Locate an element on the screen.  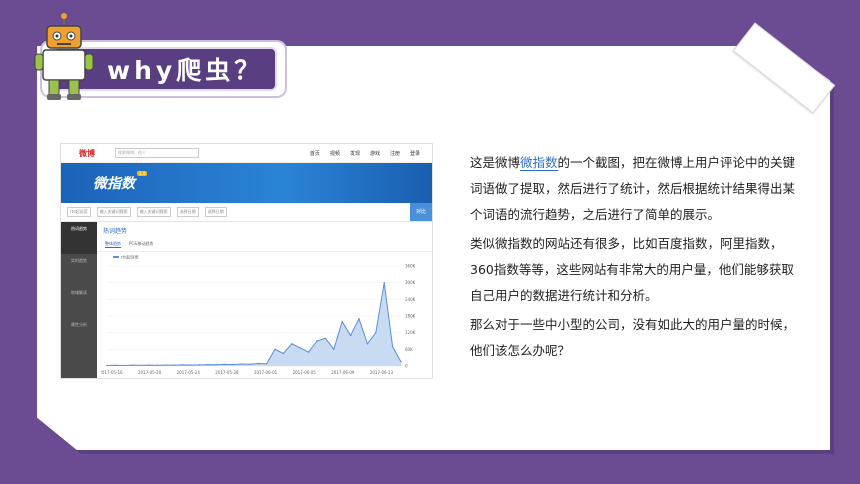
ss-banner-tag: 1.0 is located at coordinates (142, 173).